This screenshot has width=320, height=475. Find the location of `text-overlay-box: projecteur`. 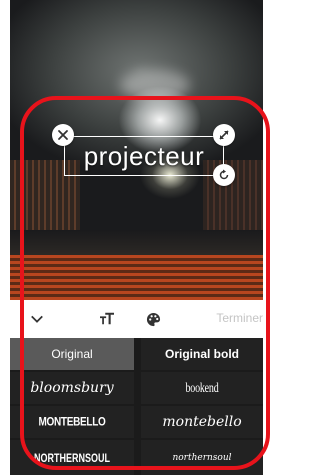

text-overlay-box: projecteur is located at coordinates (144, 156).